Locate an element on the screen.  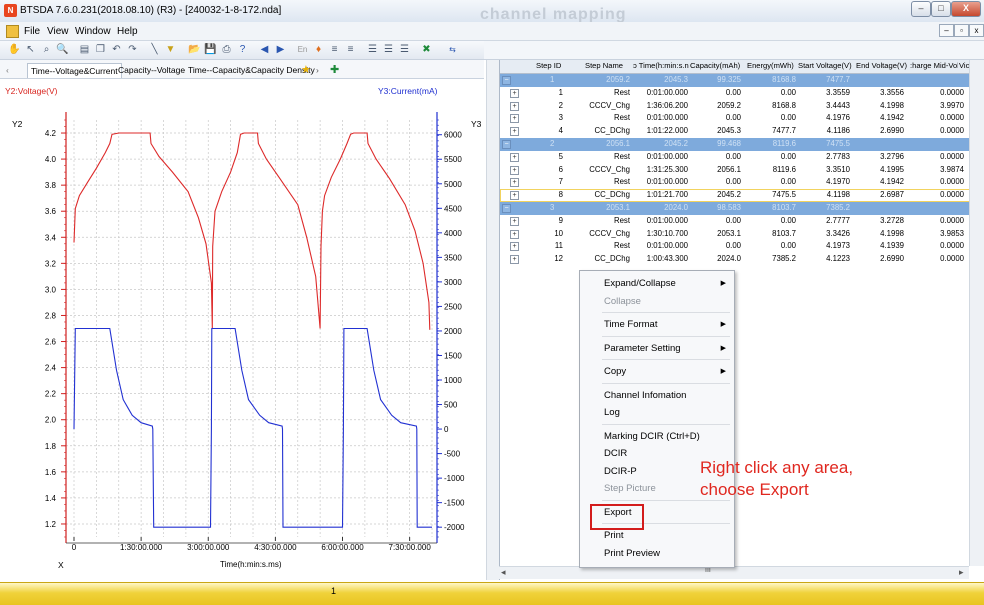
table-cell: 1:00:43.300 is located at coordinates (667, 259).